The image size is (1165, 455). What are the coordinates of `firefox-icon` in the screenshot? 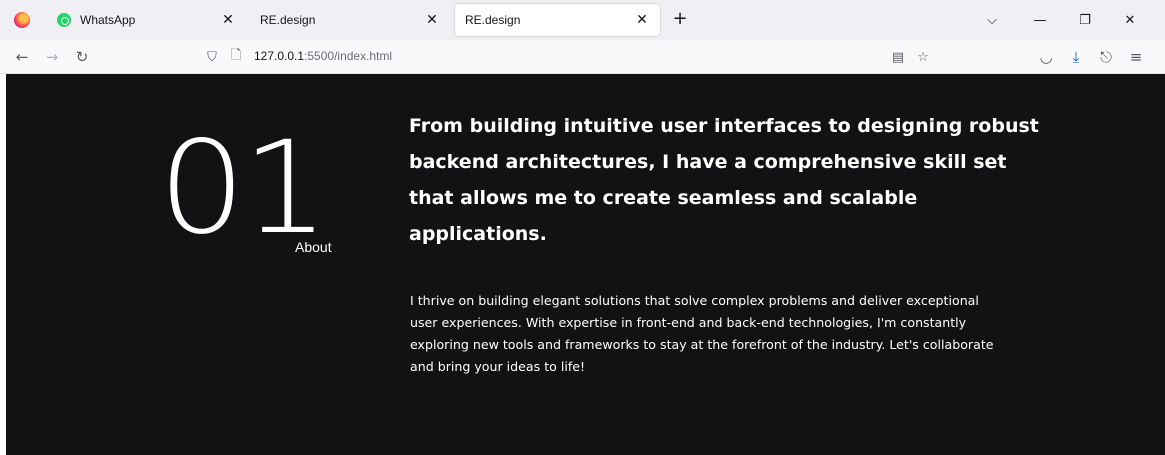 It's located at (22, 20).